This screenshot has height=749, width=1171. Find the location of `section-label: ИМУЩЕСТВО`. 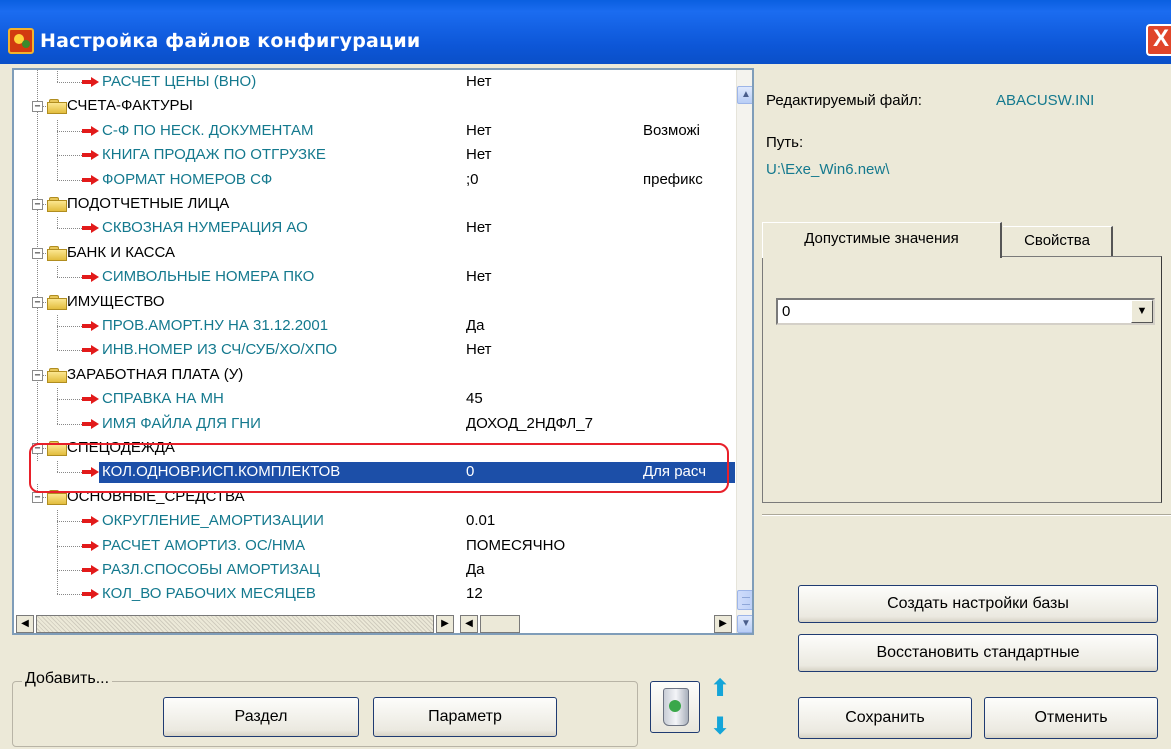

section-label: ИМУЩЕСТВО is located at coordinates (116, 301).